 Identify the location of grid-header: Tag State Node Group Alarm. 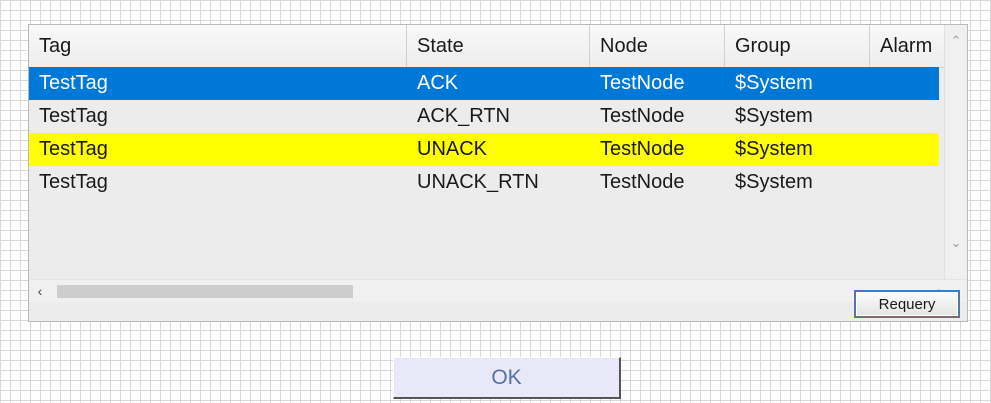
(498, 46).